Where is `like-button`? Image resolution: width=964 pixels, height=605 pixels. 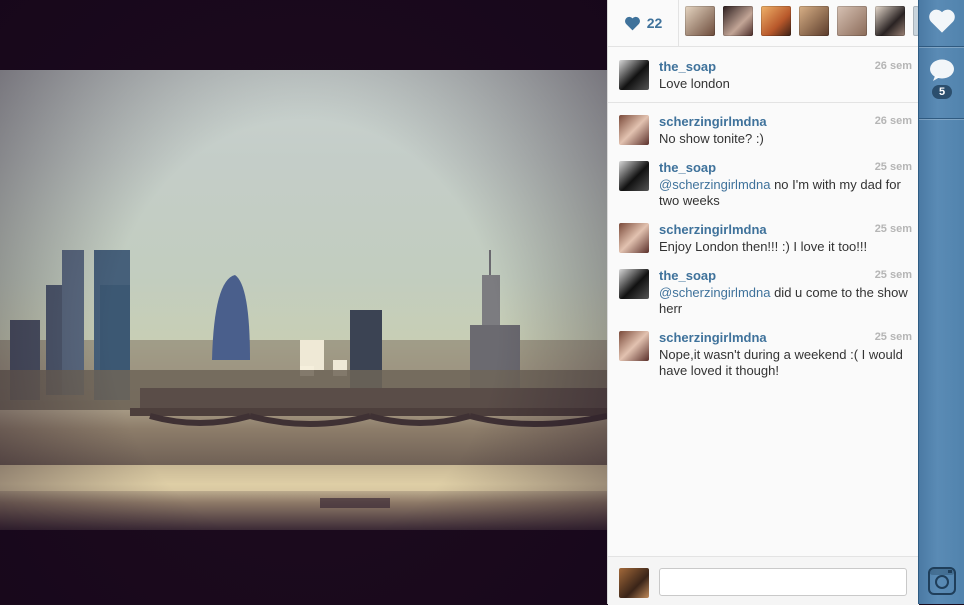
like-button is located at coordinates (941, 21).